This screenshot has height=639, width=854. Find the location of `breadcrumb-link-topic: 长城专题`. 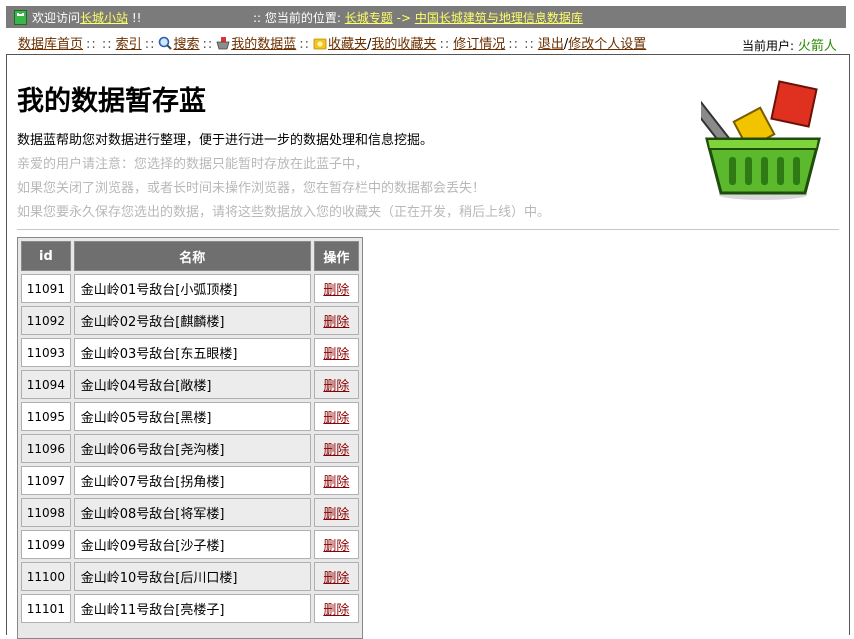

breadcrumb-link-topic: 长城专题 is located at coordinates (369, 18).